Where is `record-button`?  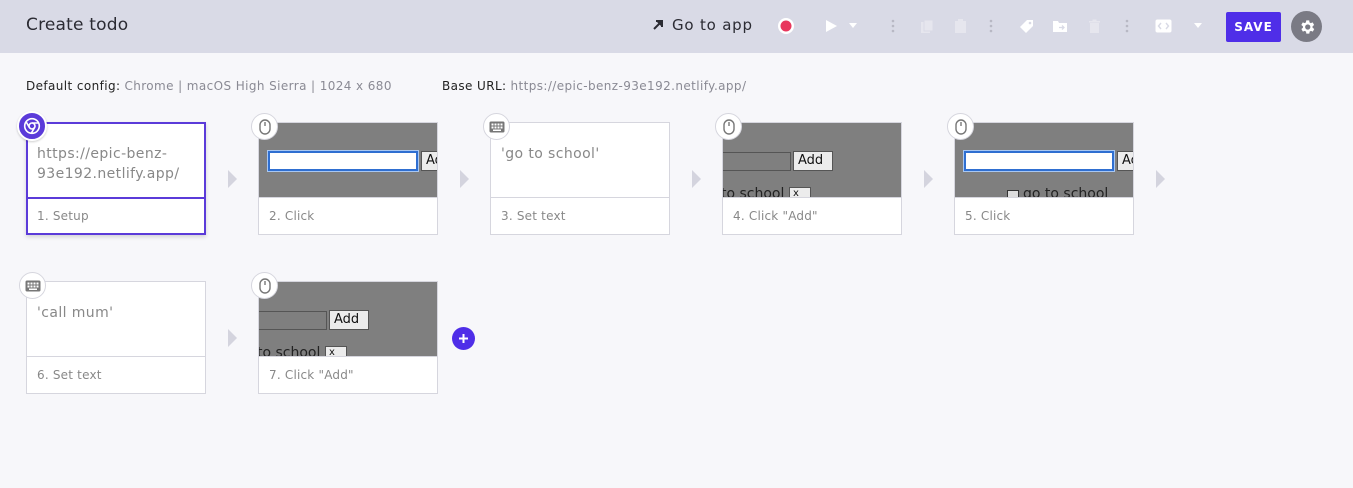
record-button is located at coordinates (786, 26).